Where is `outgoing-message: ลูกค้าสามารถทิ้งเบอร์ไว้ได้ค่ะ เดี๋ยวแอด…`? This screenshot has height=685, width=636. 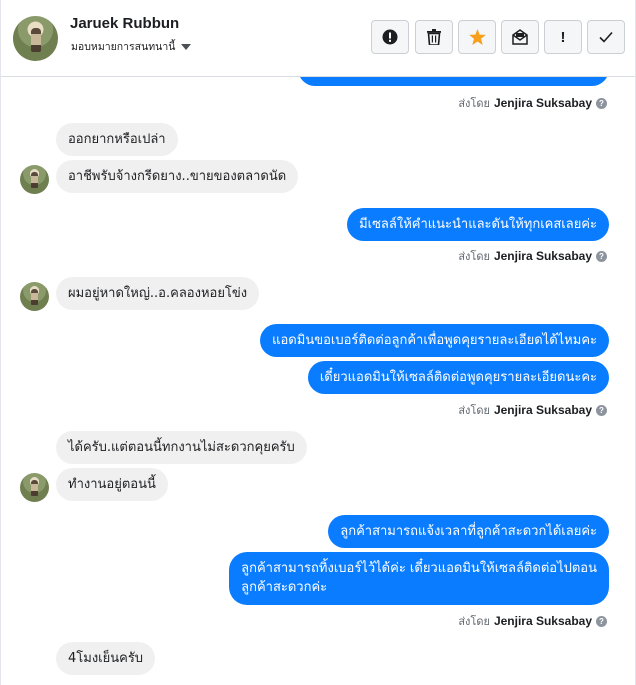 outgoing-message: ลูกค้าสามารถทิ้งเบอร์ไว้ได้ค่ะ เดี๋ยวแอด… is located at coordinates (419, 578).